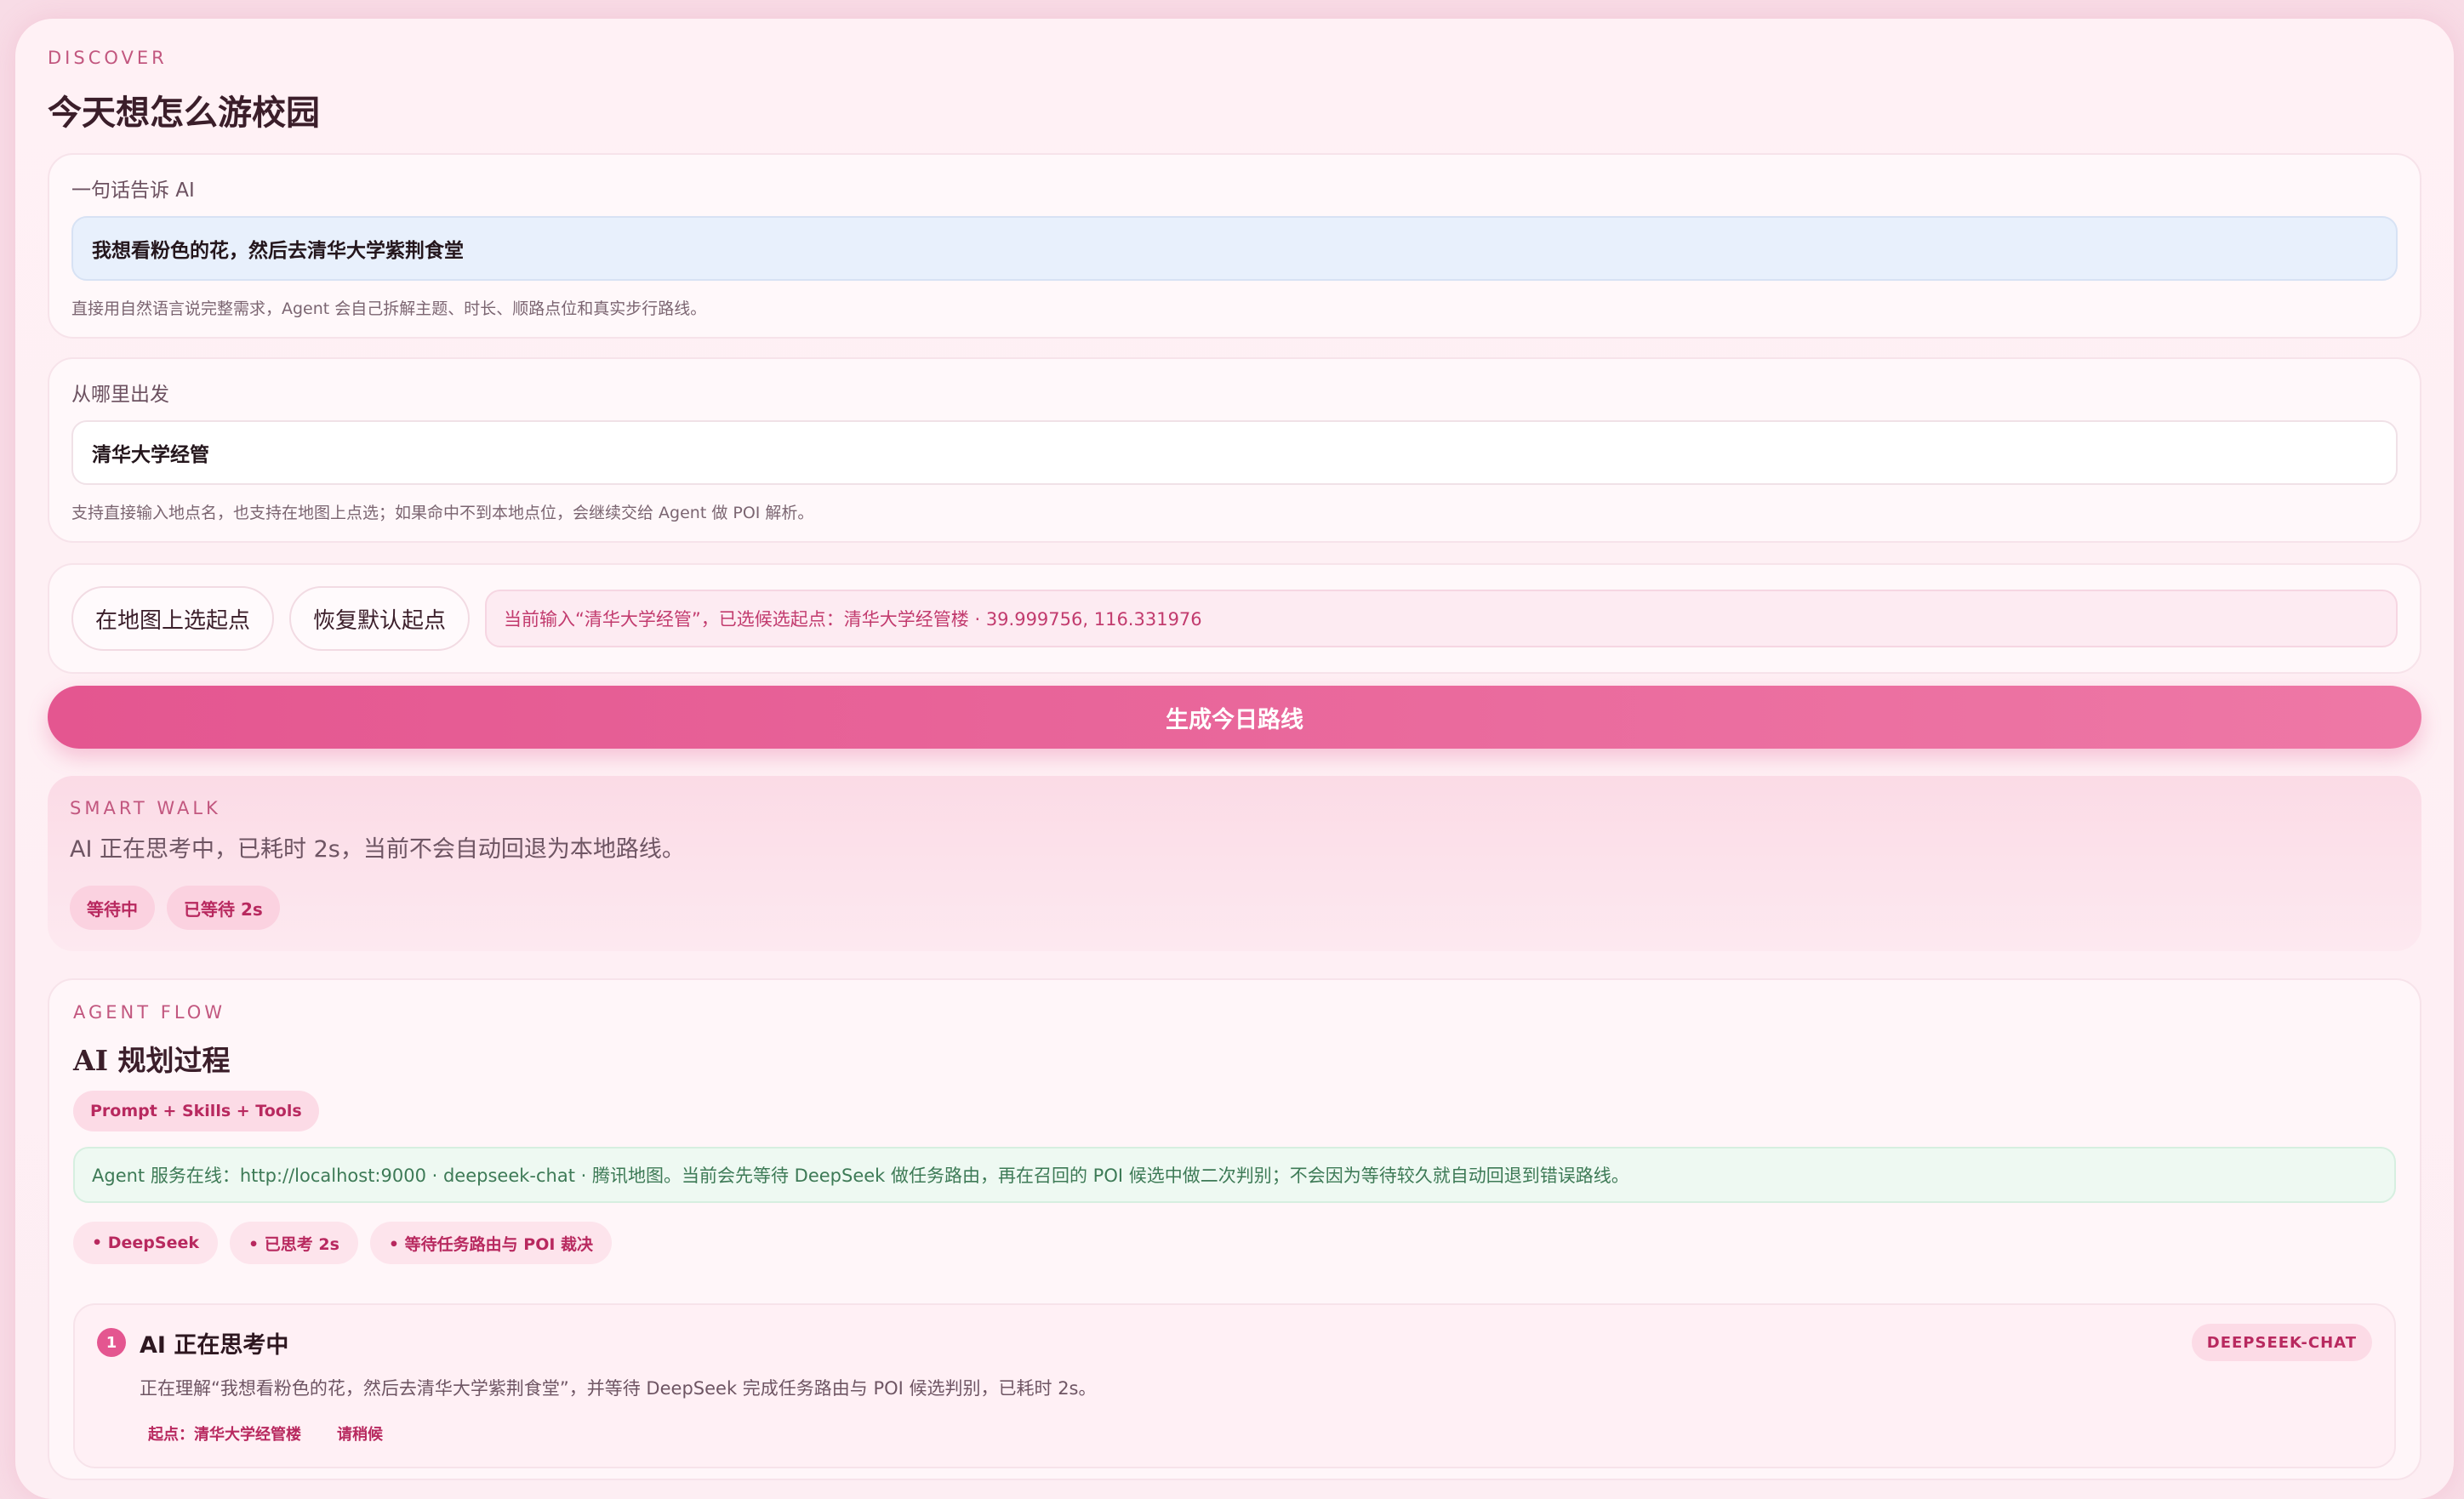  What do you see at coordinates (173, 619) in the screenshot?
I see `pick-on-map-button: 在地图上选起点` at bounding box center [173, 619].